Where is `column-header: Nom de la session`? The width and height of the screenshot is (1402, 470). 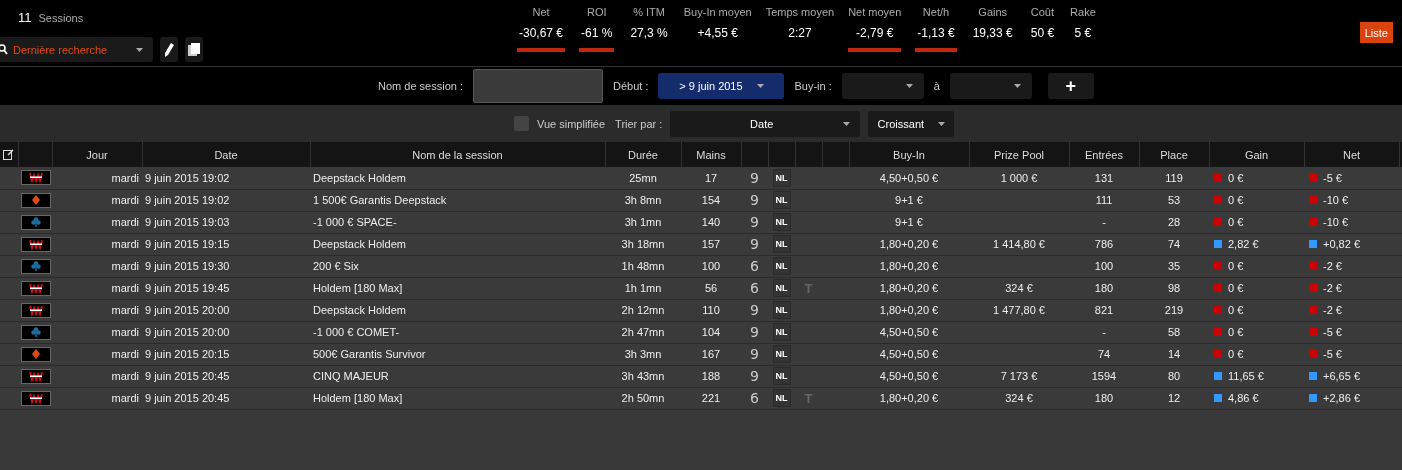
column-header: Nom de la session is located at coordinates (457, 154).